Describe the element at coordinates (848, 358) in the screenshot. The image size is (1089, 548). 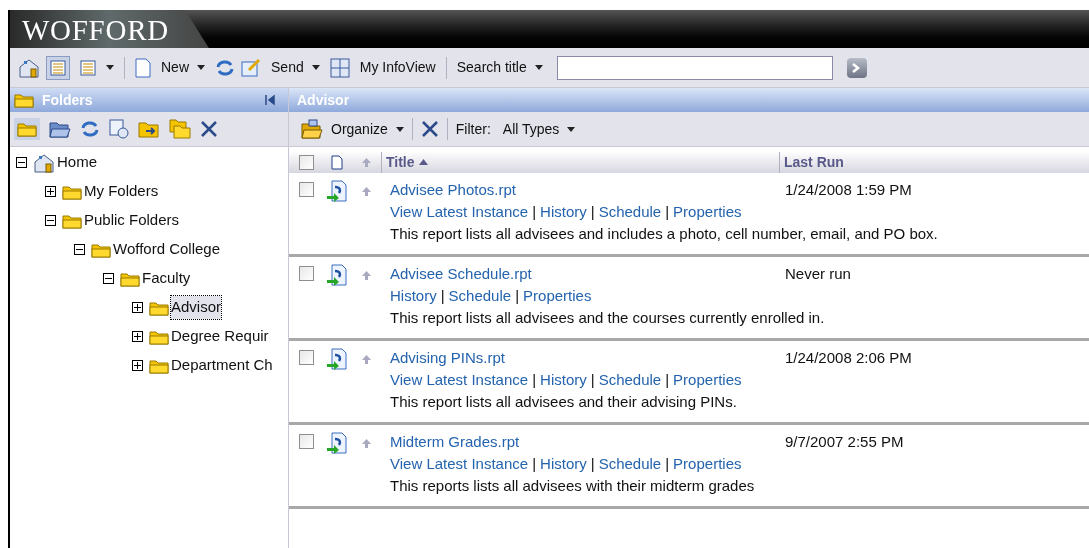
I see `last-run-text: 1/24/2008 2:06 PM` at that location.